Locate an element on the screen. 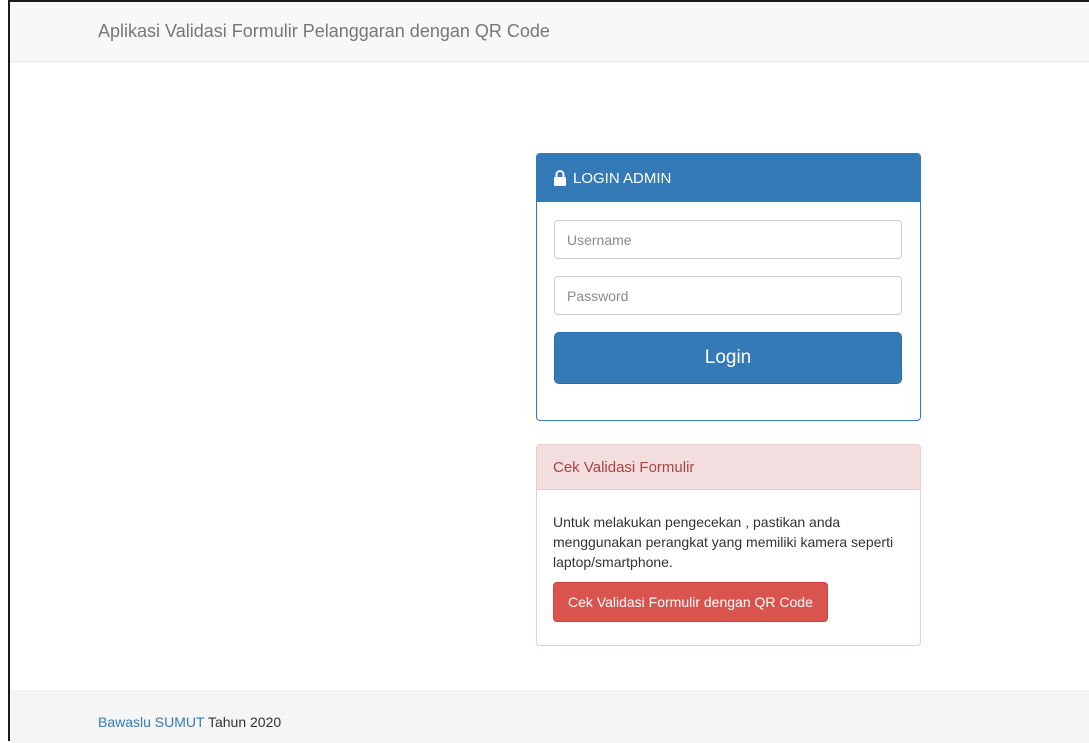 The height and width of the screenshot is (743, 1089). login-panel-title: LOGIN ADMIN is located at coordinates (622, 178).